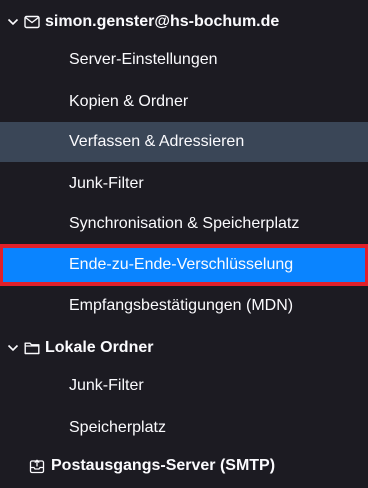  What do you see at coordinates (99, 347) in the screenshot?
I see `account-name: Lokale Ordner` at bounding box center [99, 347].